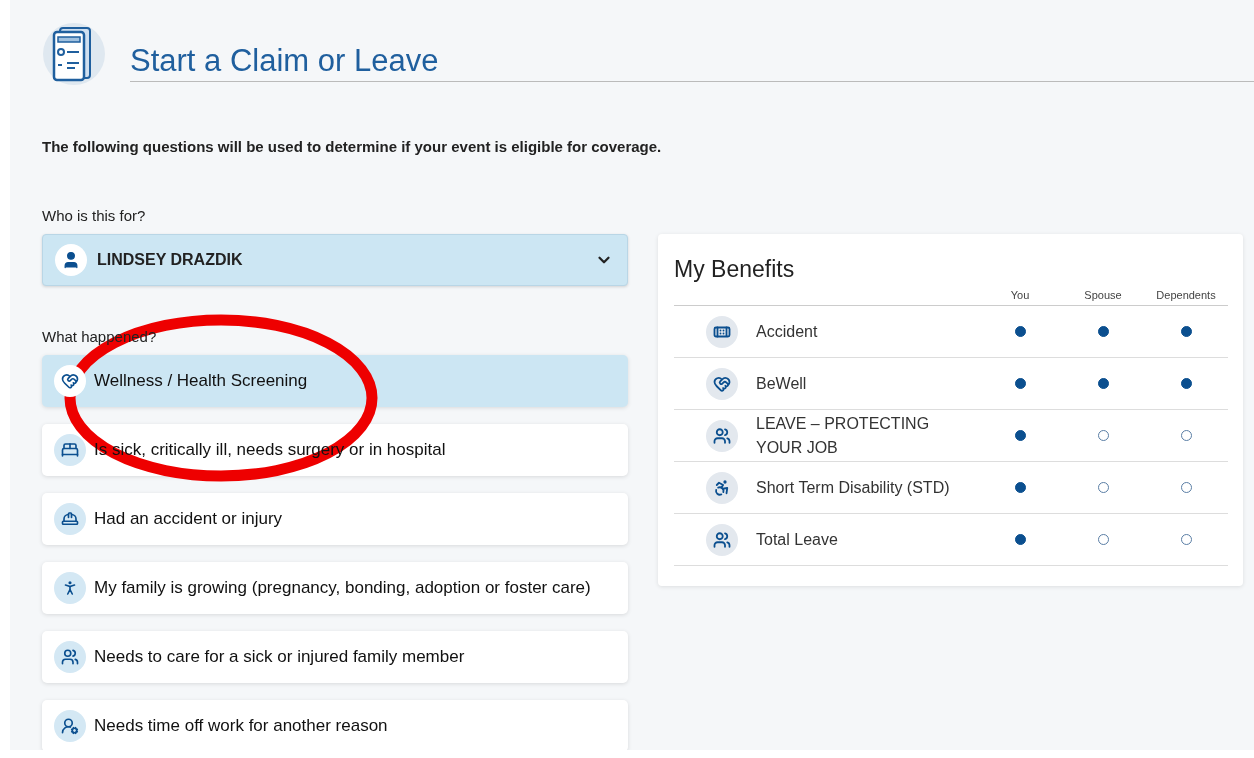 This screenshot has height=758, width=1254. I want to click on benefit-name: BeWell, so click(782, 383).